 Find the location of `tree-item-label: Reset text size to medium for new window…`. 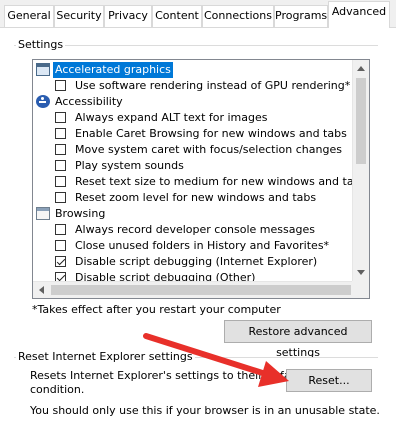

tree-item-label: Reset text size to medium for new window… is located at coordinates (221, 181).